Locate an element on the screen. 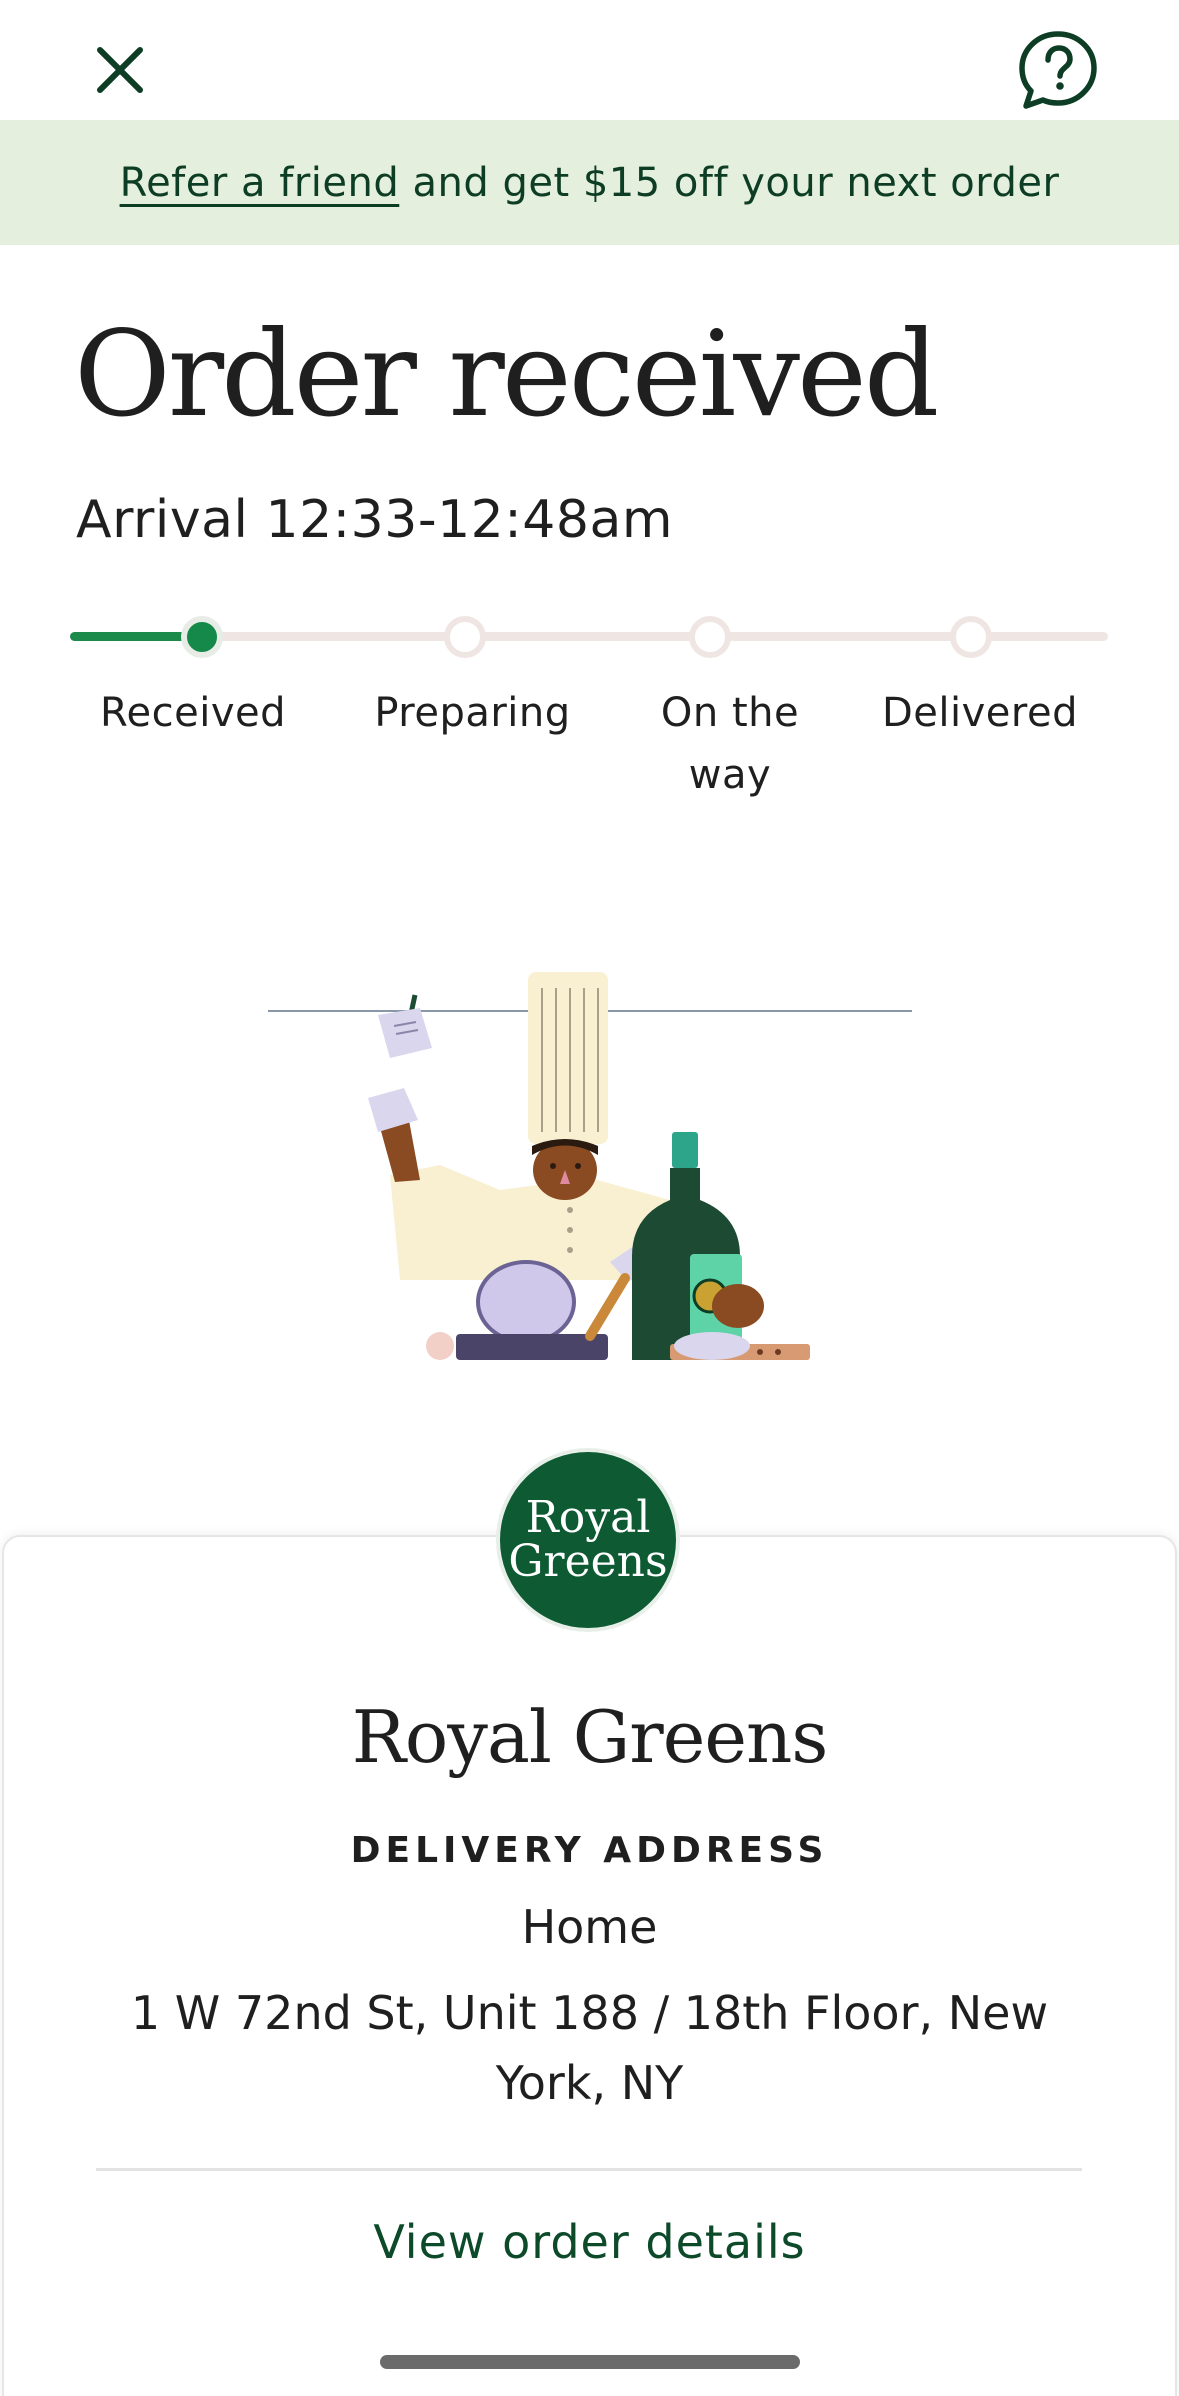  referral-banner-text: and get $15 off your next order is located at coordinates (729, 182).